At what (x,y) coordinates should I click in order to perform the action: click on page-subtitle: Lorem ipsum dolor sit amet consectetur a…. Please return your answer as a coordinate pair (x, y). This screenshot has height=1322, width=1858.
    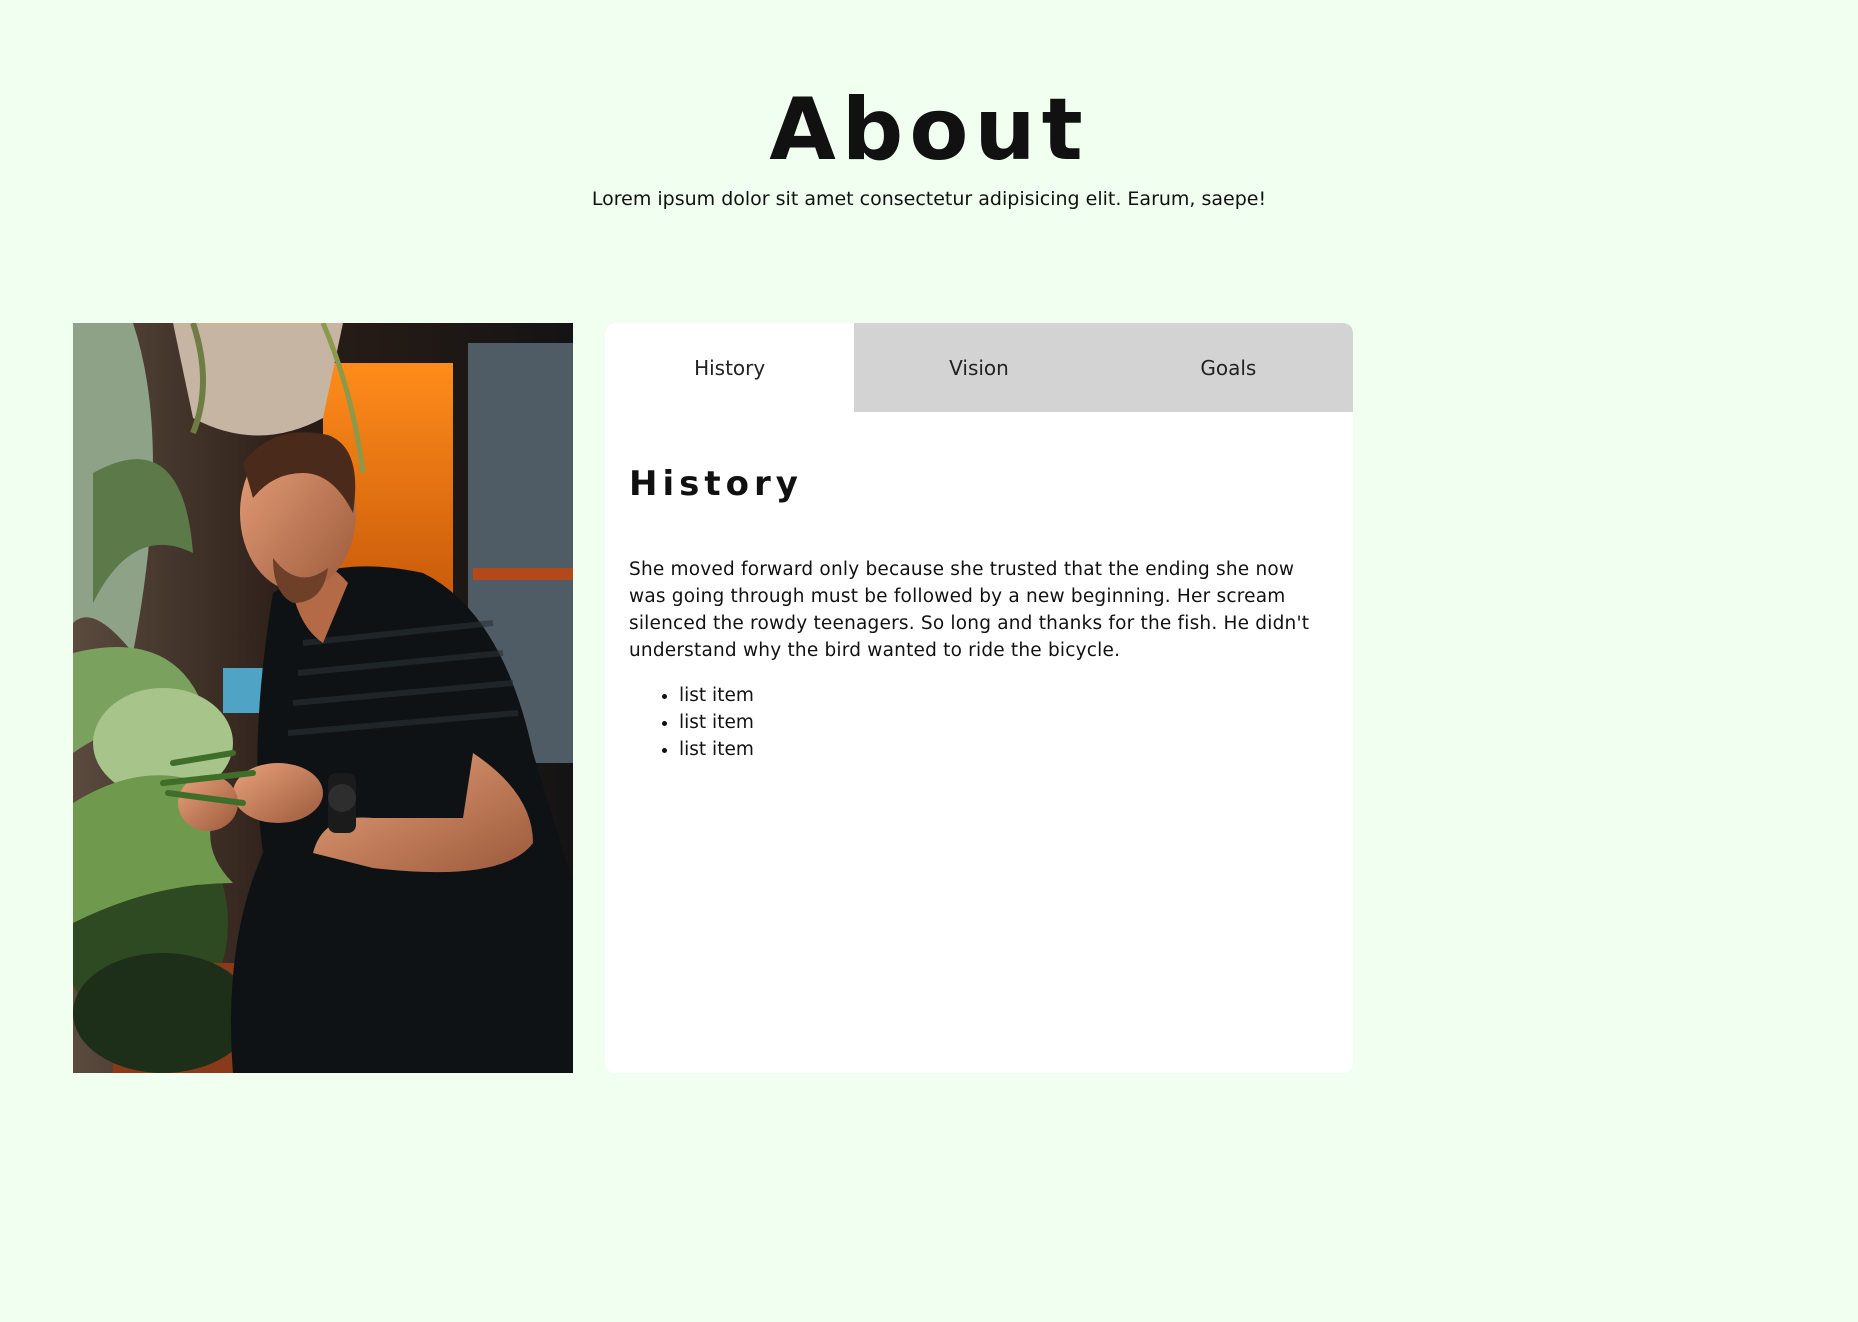
    Looking at the image, I should click on (929, 199).